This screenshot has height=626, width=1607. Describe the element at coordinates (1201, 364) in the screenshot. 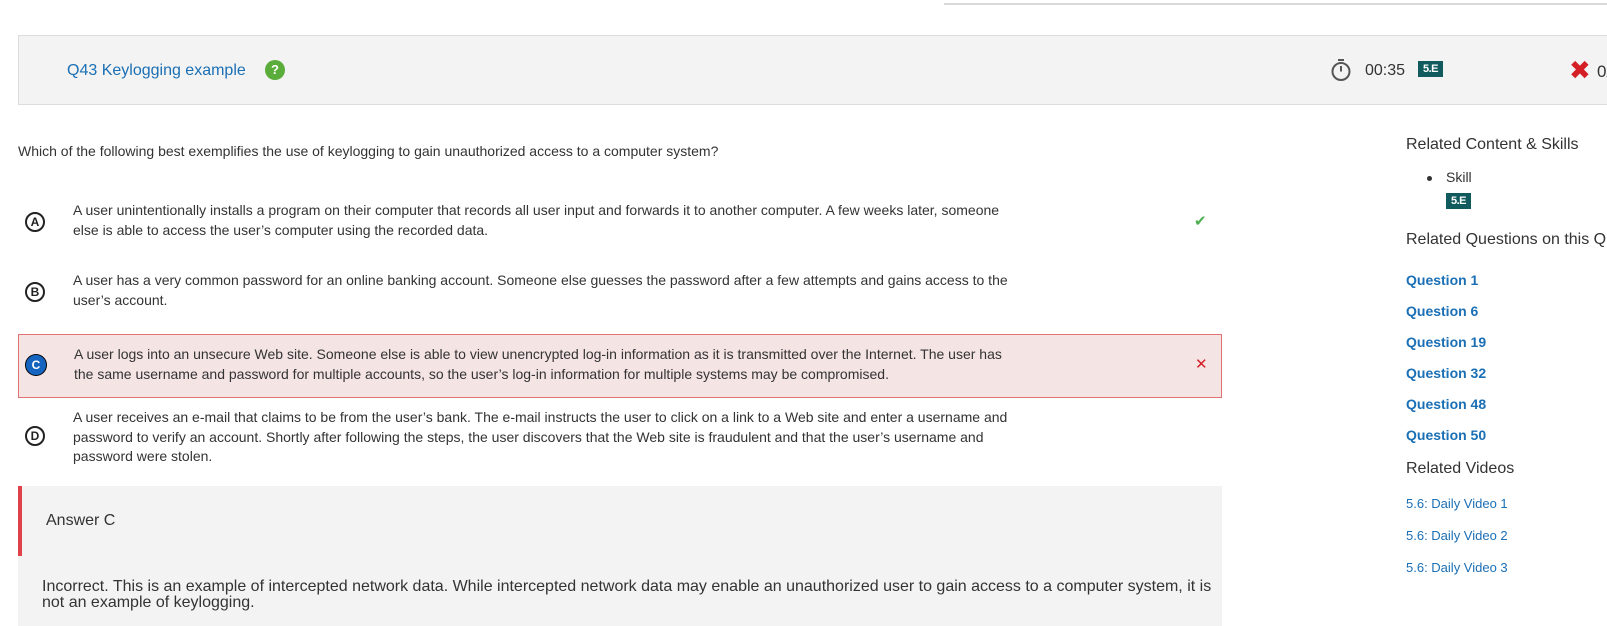

I see `x-icon: ✕` at that location.